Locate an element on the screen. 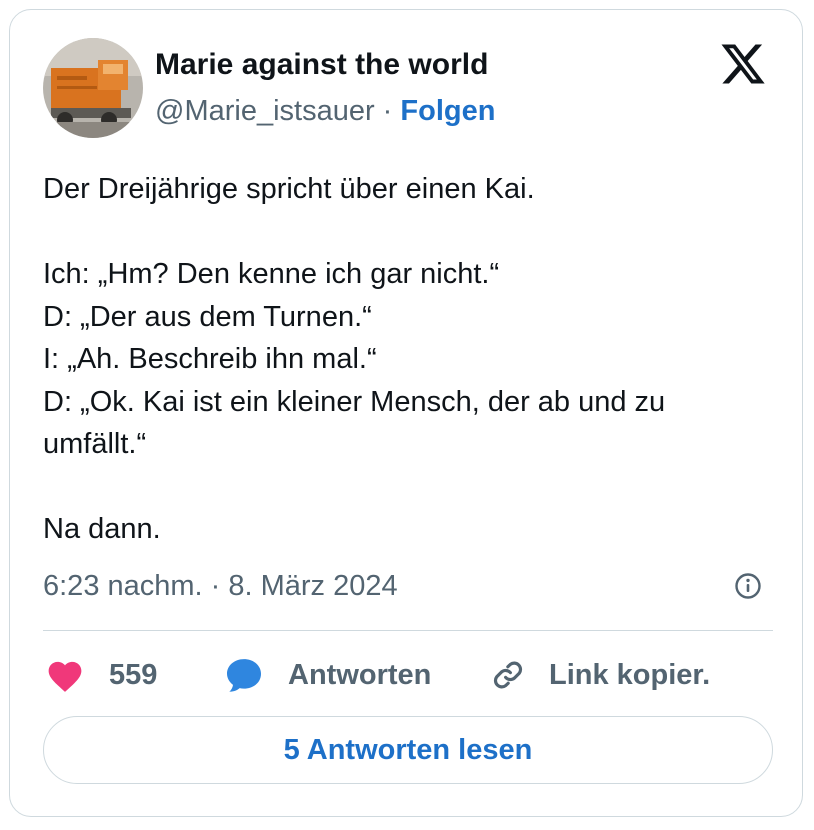 The height and width of the screenshot is (830, 814). info-icon is located at coordinates (748, 586).